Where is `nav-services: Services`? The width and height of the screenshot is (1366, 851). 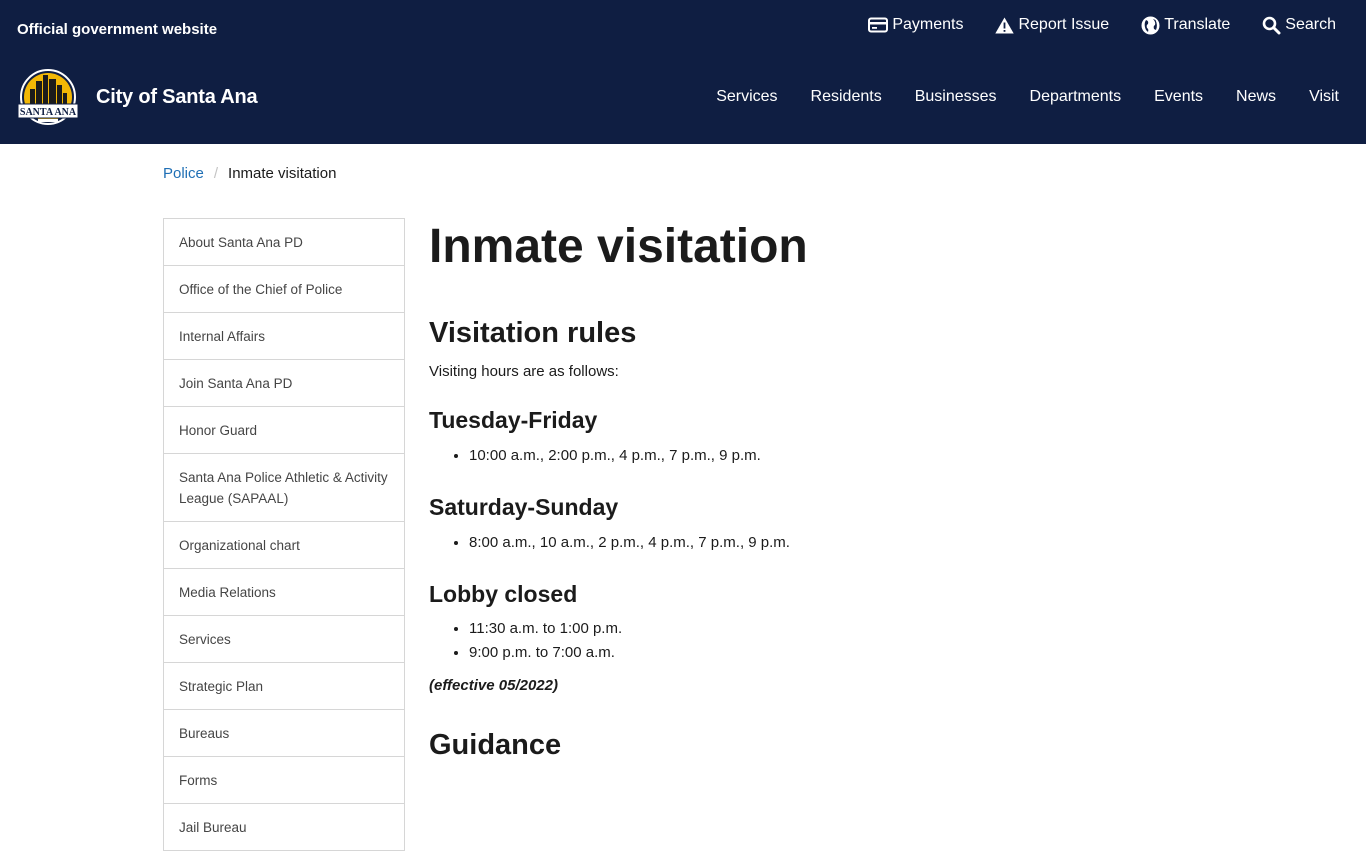
nav-services: Services is located at coordinates (746, 97).